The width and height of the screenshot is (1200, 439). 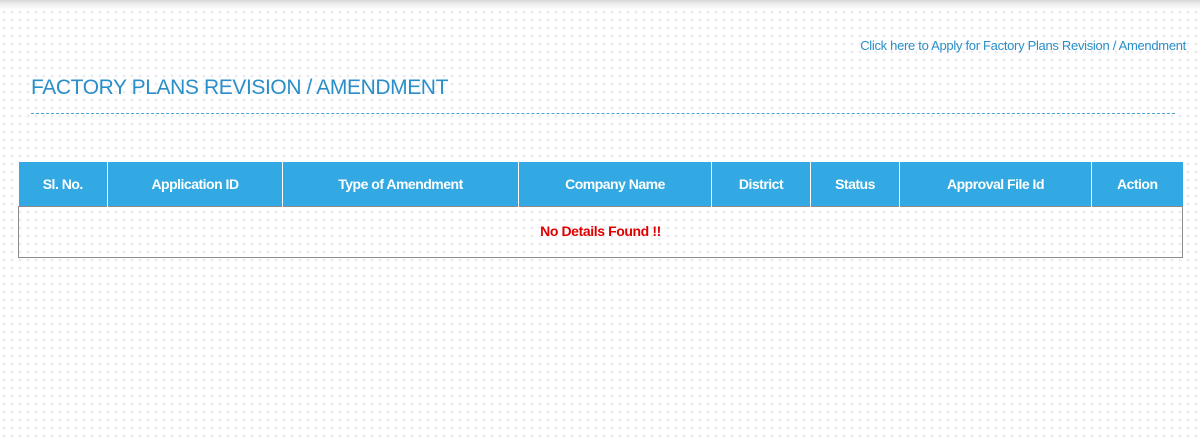 I want to click on table-row: No Details Found !!, so click(x=600, y=232).